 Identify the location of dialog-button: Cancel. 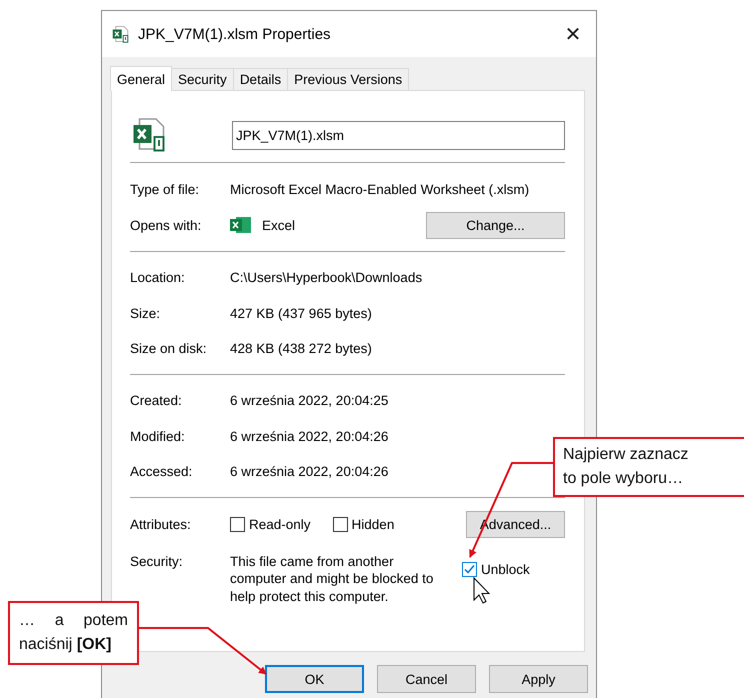
(426, 679).